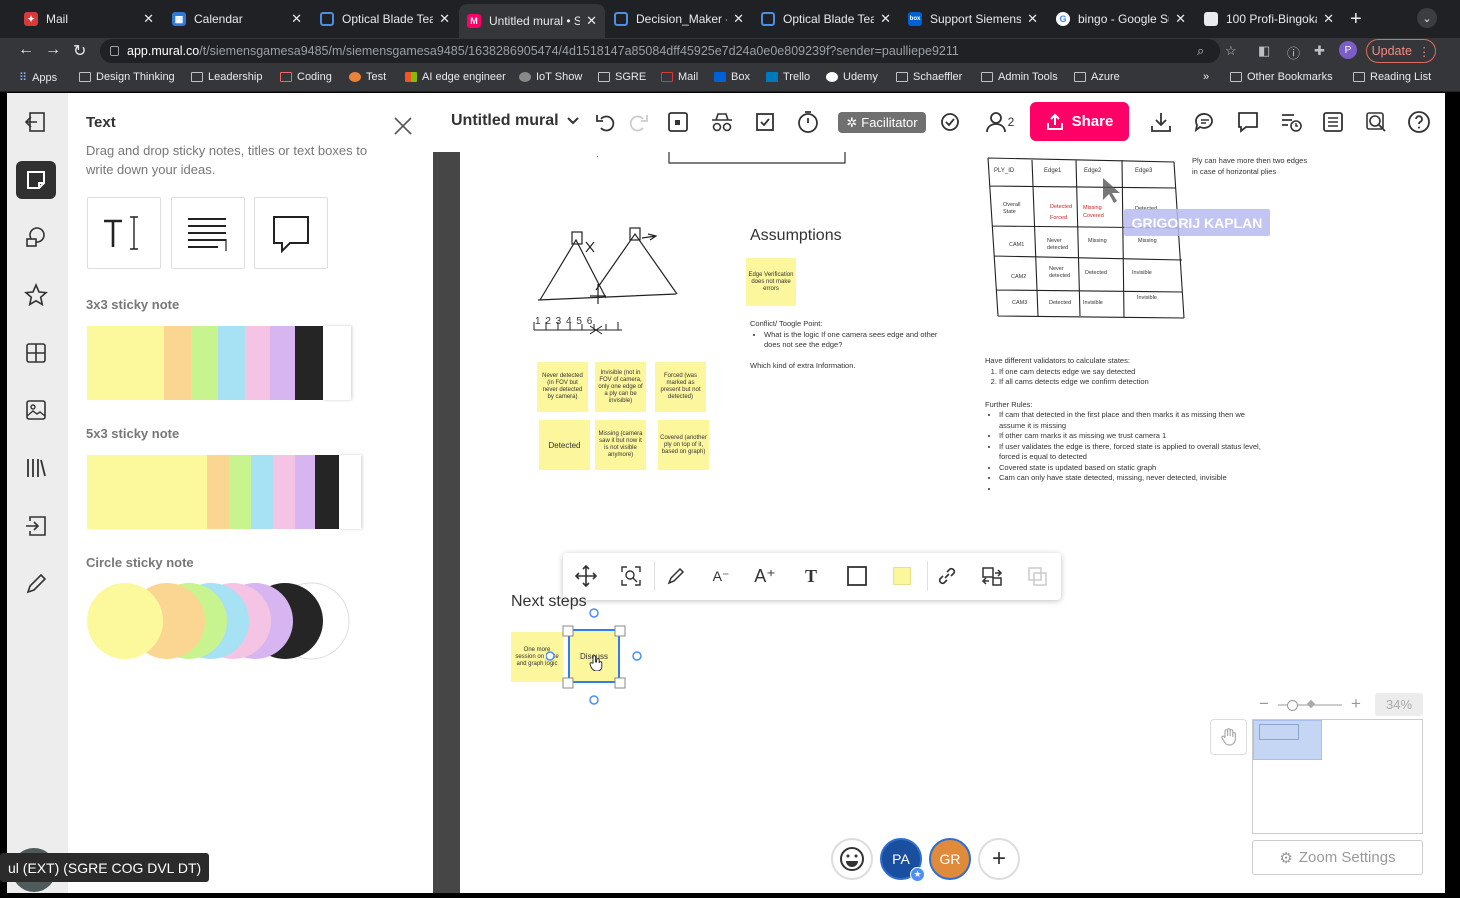 The image size is (1460, 898). What do you see at coordinates (606, 122) in the screenshot?
I see `undo-button` at bounding box center [606, 122].